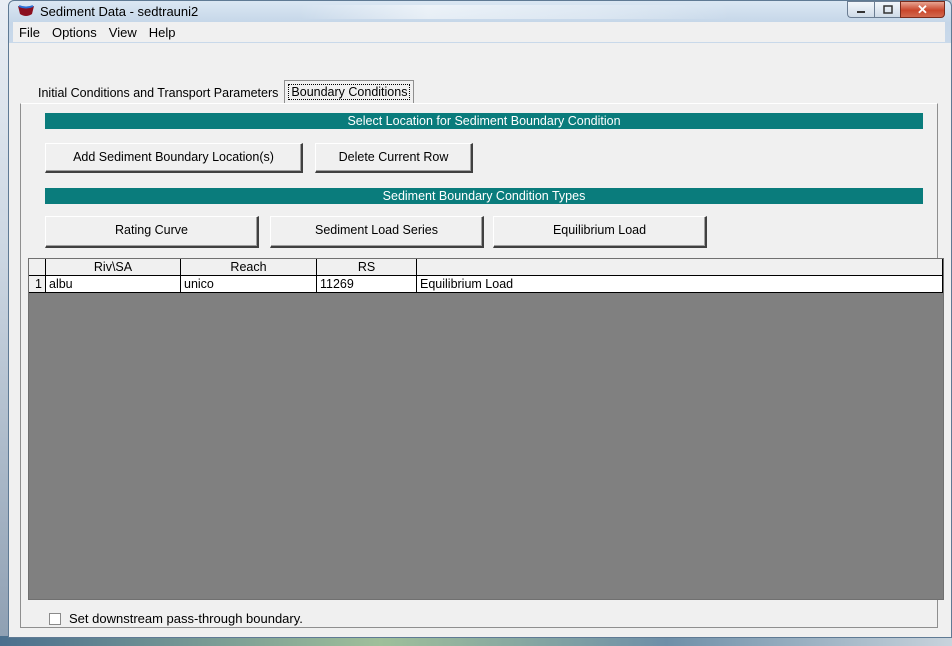  I want to click on close-button: ✕, so click(922, 9).